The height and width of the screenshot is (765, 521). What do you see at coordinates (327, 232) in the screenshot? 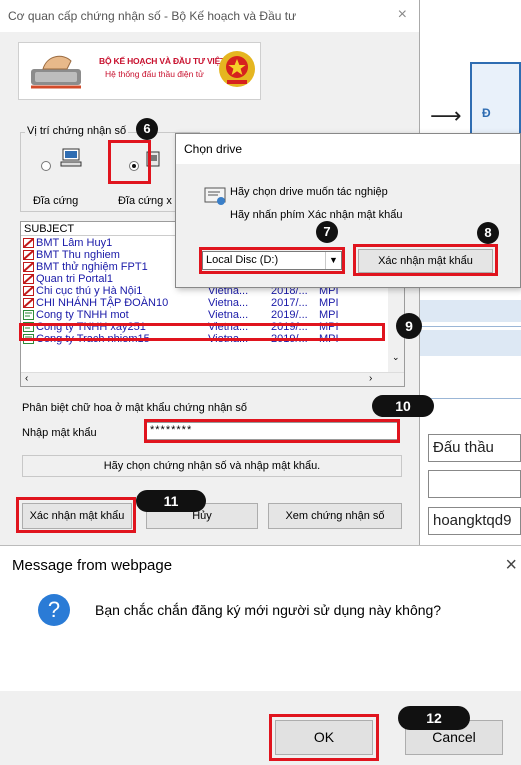
I see `step-badge-7: 7` at bounding box center [327, 232].